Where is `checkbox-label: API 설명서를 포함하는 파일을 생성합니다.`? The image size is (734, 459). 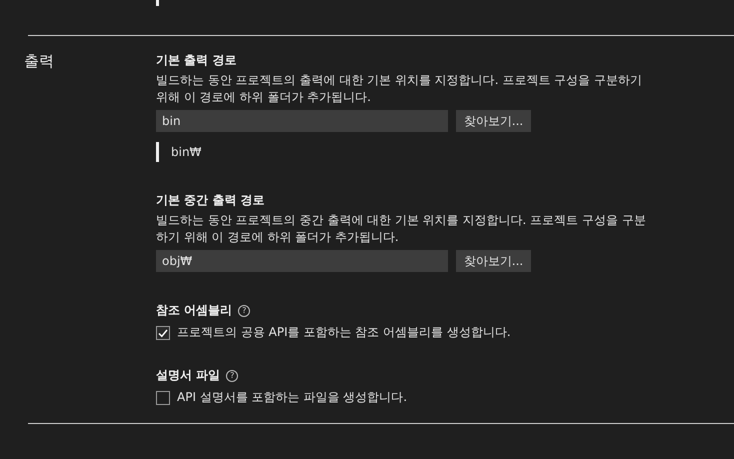 checkbox-label: API 설명서를 포함하는 파일을 생성합니다. is located at coordinates (292, 397).